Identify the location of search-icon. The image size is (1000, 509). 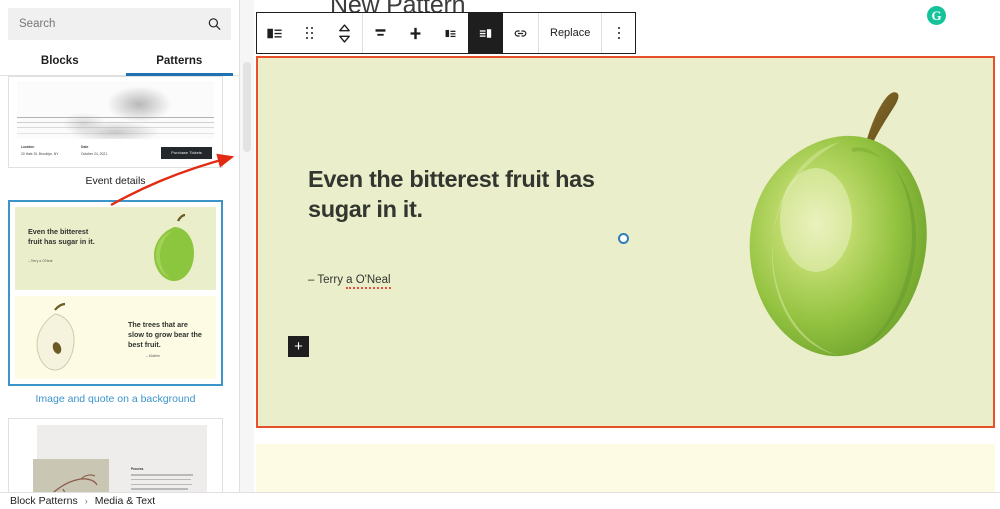
(214, 24).